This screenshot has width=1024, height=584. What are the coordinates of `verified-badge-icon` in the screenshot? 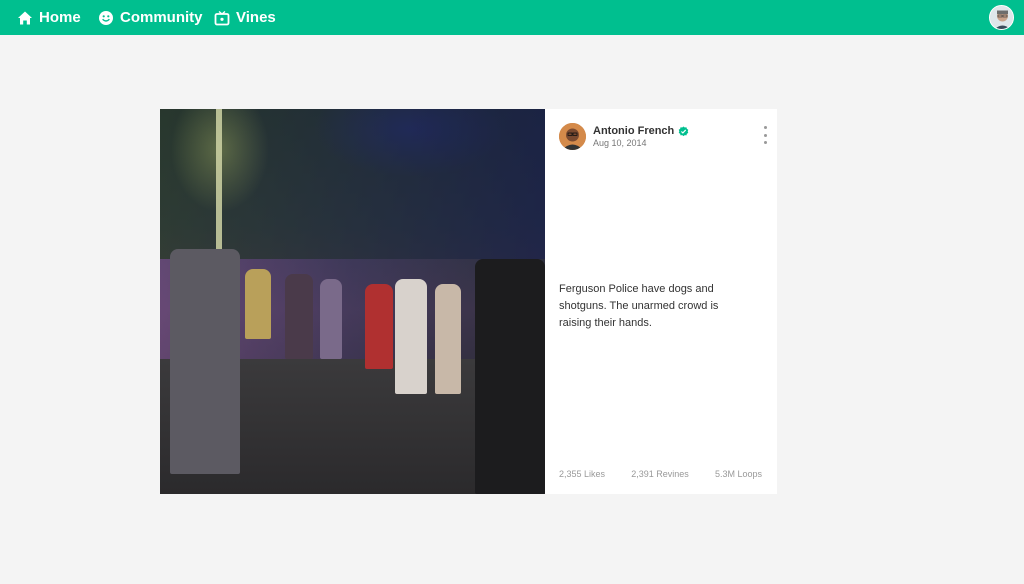 It's located at (684, 130).